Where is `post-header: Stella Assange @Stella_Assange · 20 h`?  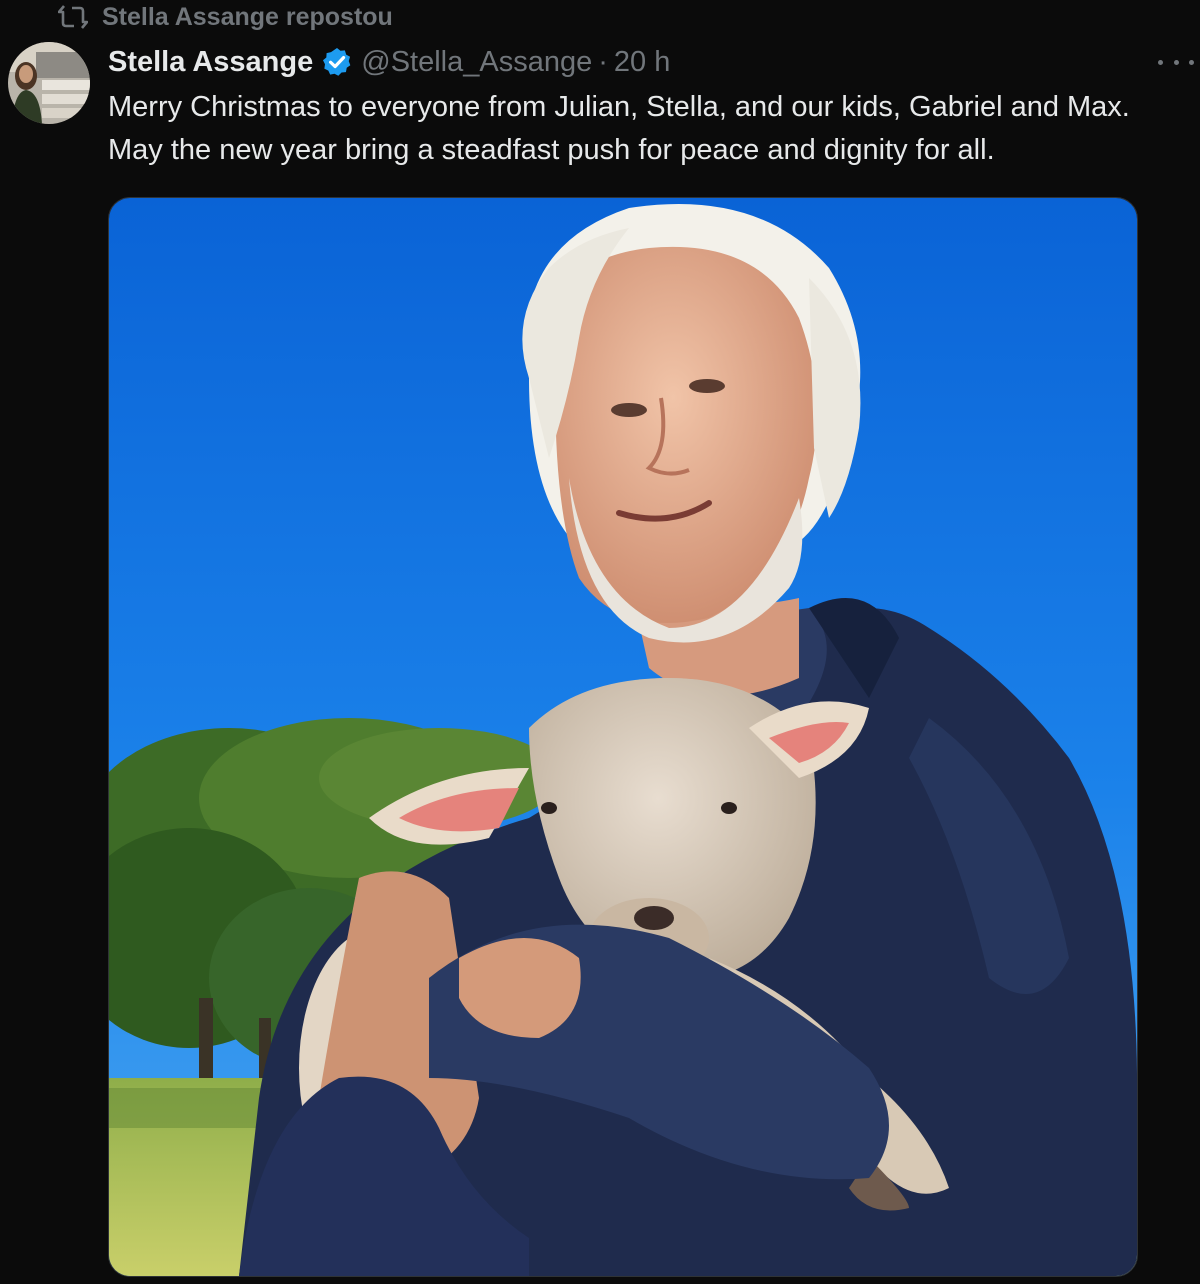 post-header: Stella Assange @Stella_Assange · 20 h is located at coordinates (389, 62).